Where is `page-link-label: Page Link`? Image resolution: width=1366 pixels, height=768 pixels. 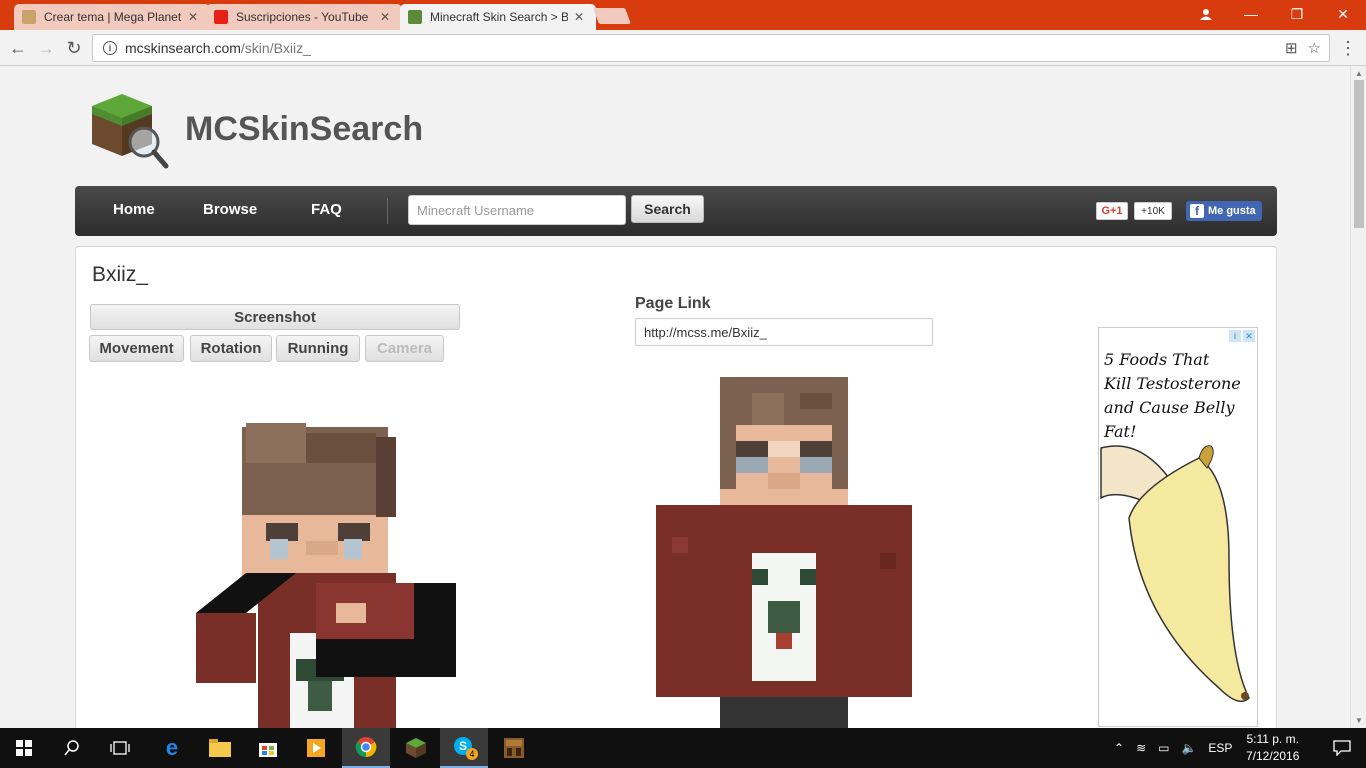 page-link-label: Page Link is located at coordinates (673, 303).